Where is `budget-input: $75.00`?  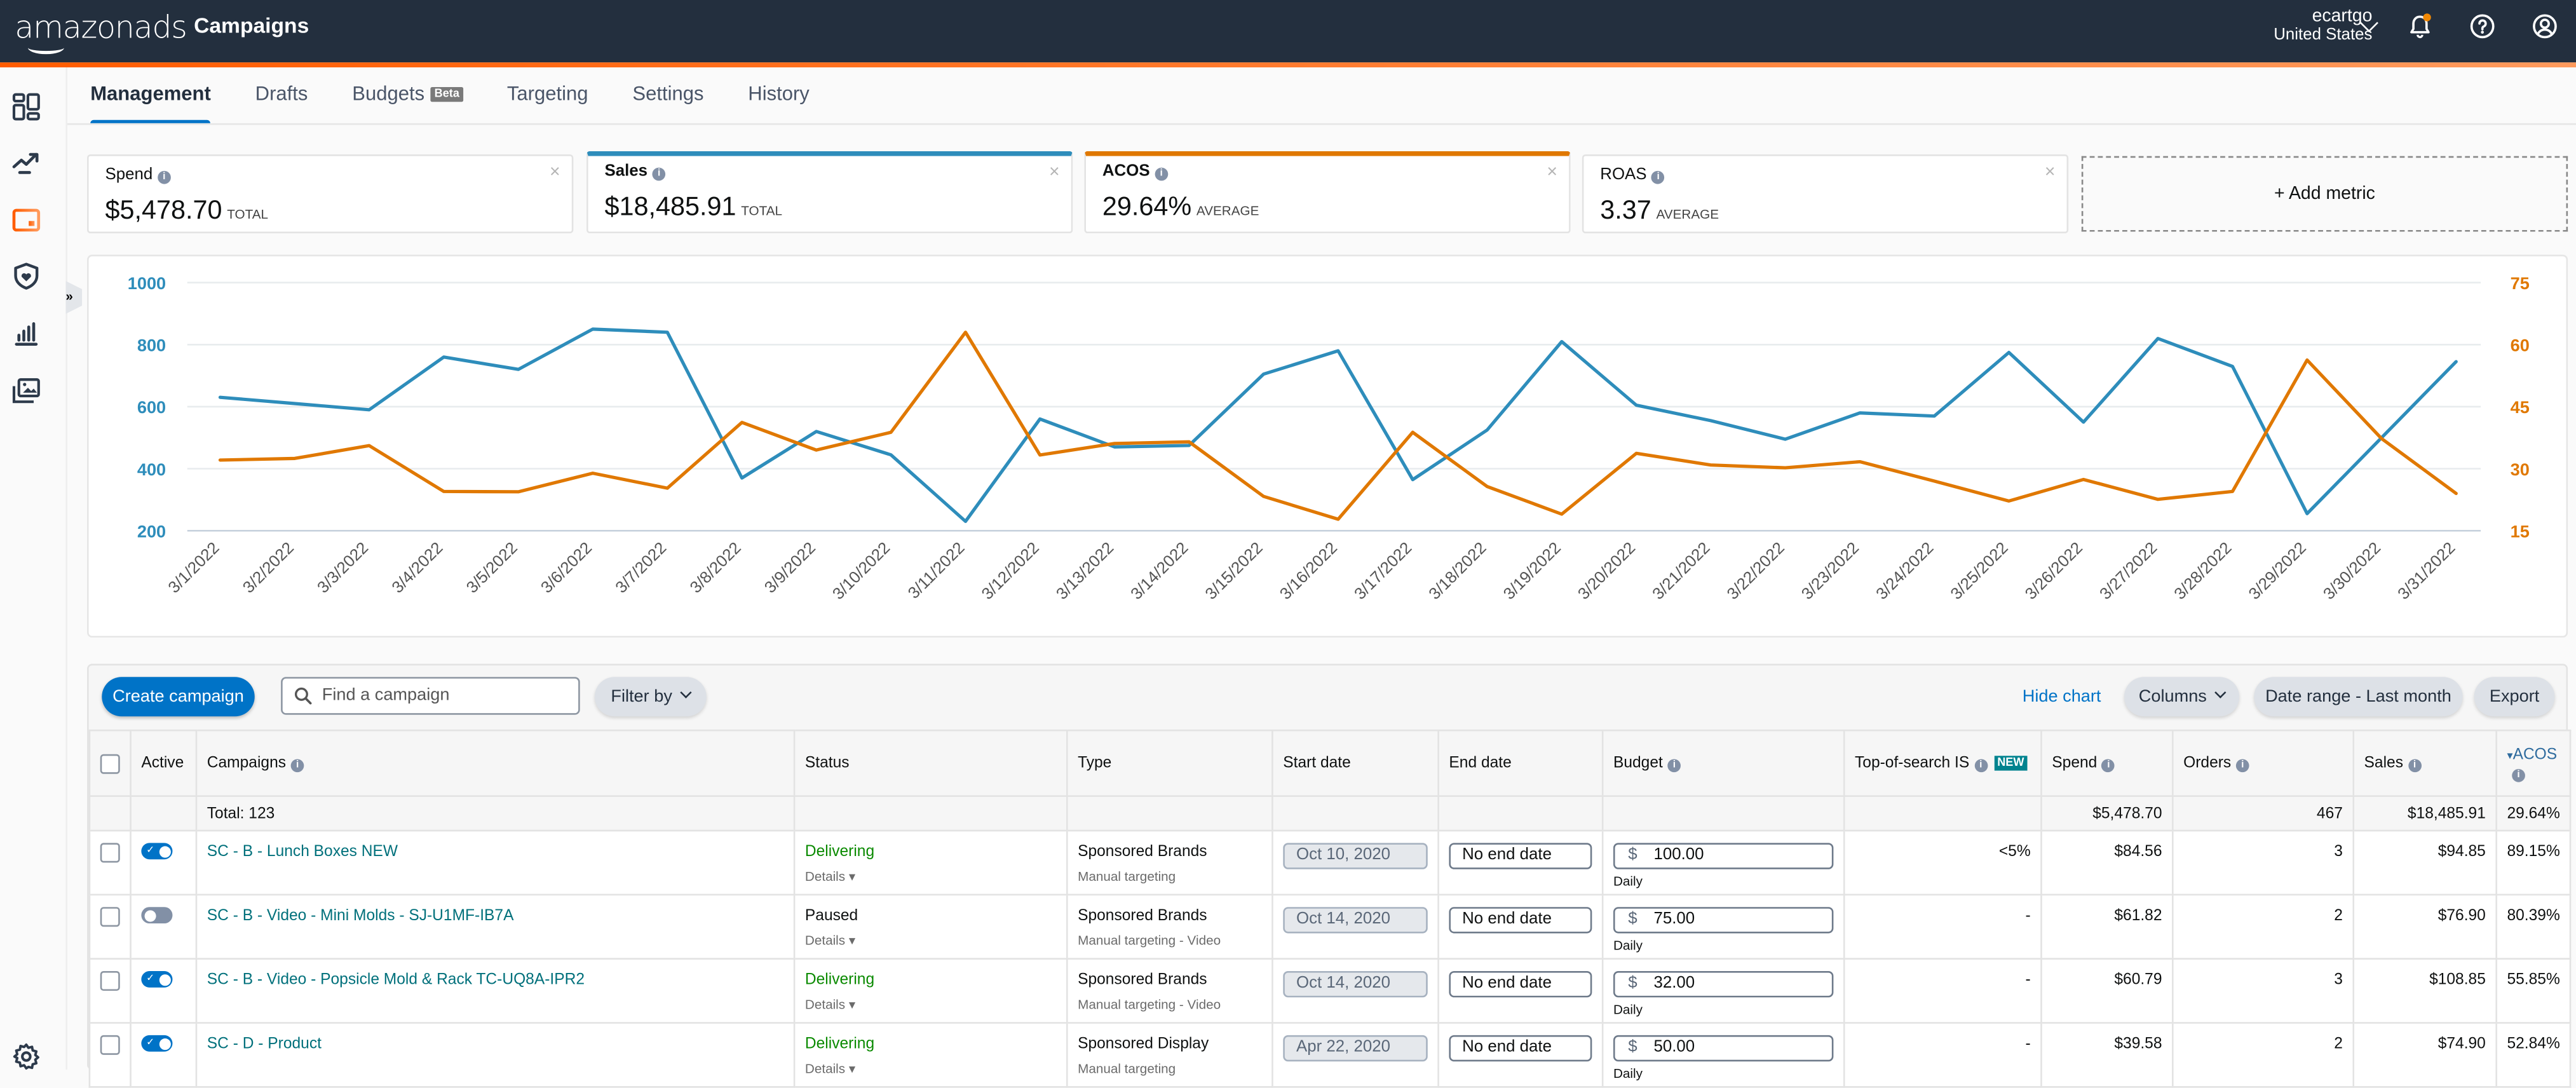 budget-input: $75.00 is located at coordinates (1723, 920).